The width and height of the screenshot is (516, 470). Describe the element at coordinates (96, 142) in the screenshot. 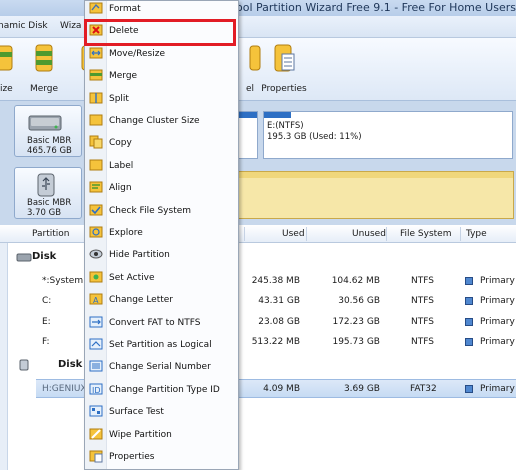

I see `copy-icon` at that location.